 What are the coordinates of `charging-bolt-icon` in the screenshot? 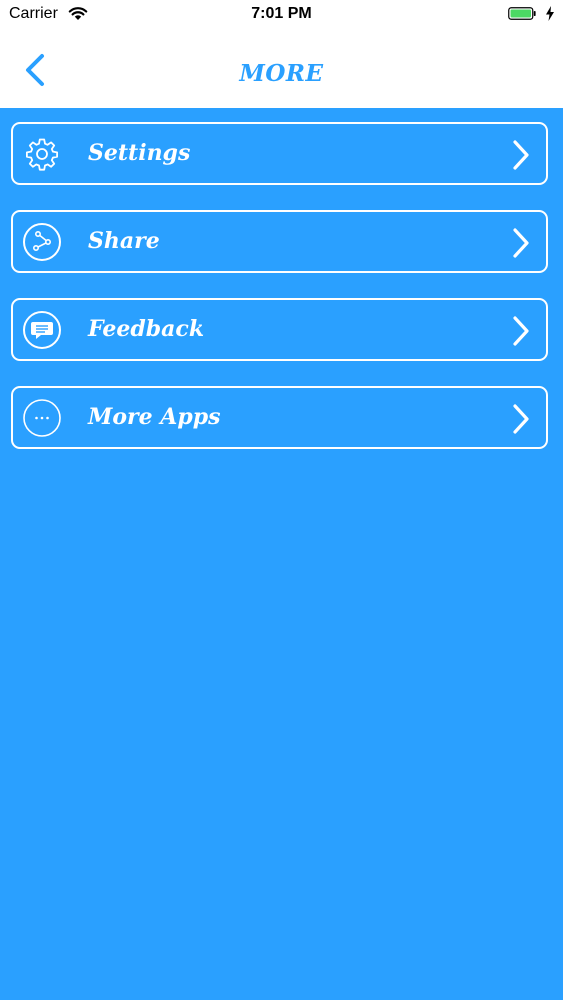 It's located at (550, 13).